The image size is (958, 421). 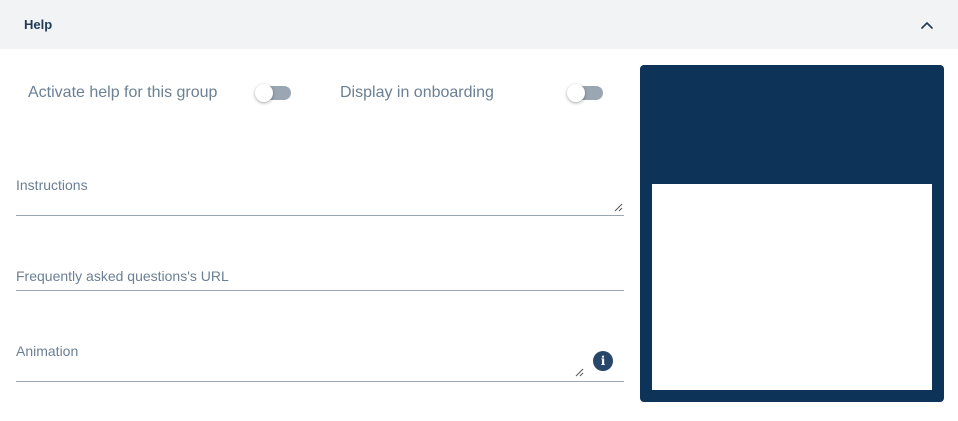 I want to click on display-onboarding-label: Display in onboarding, so click(x=417, y=92).